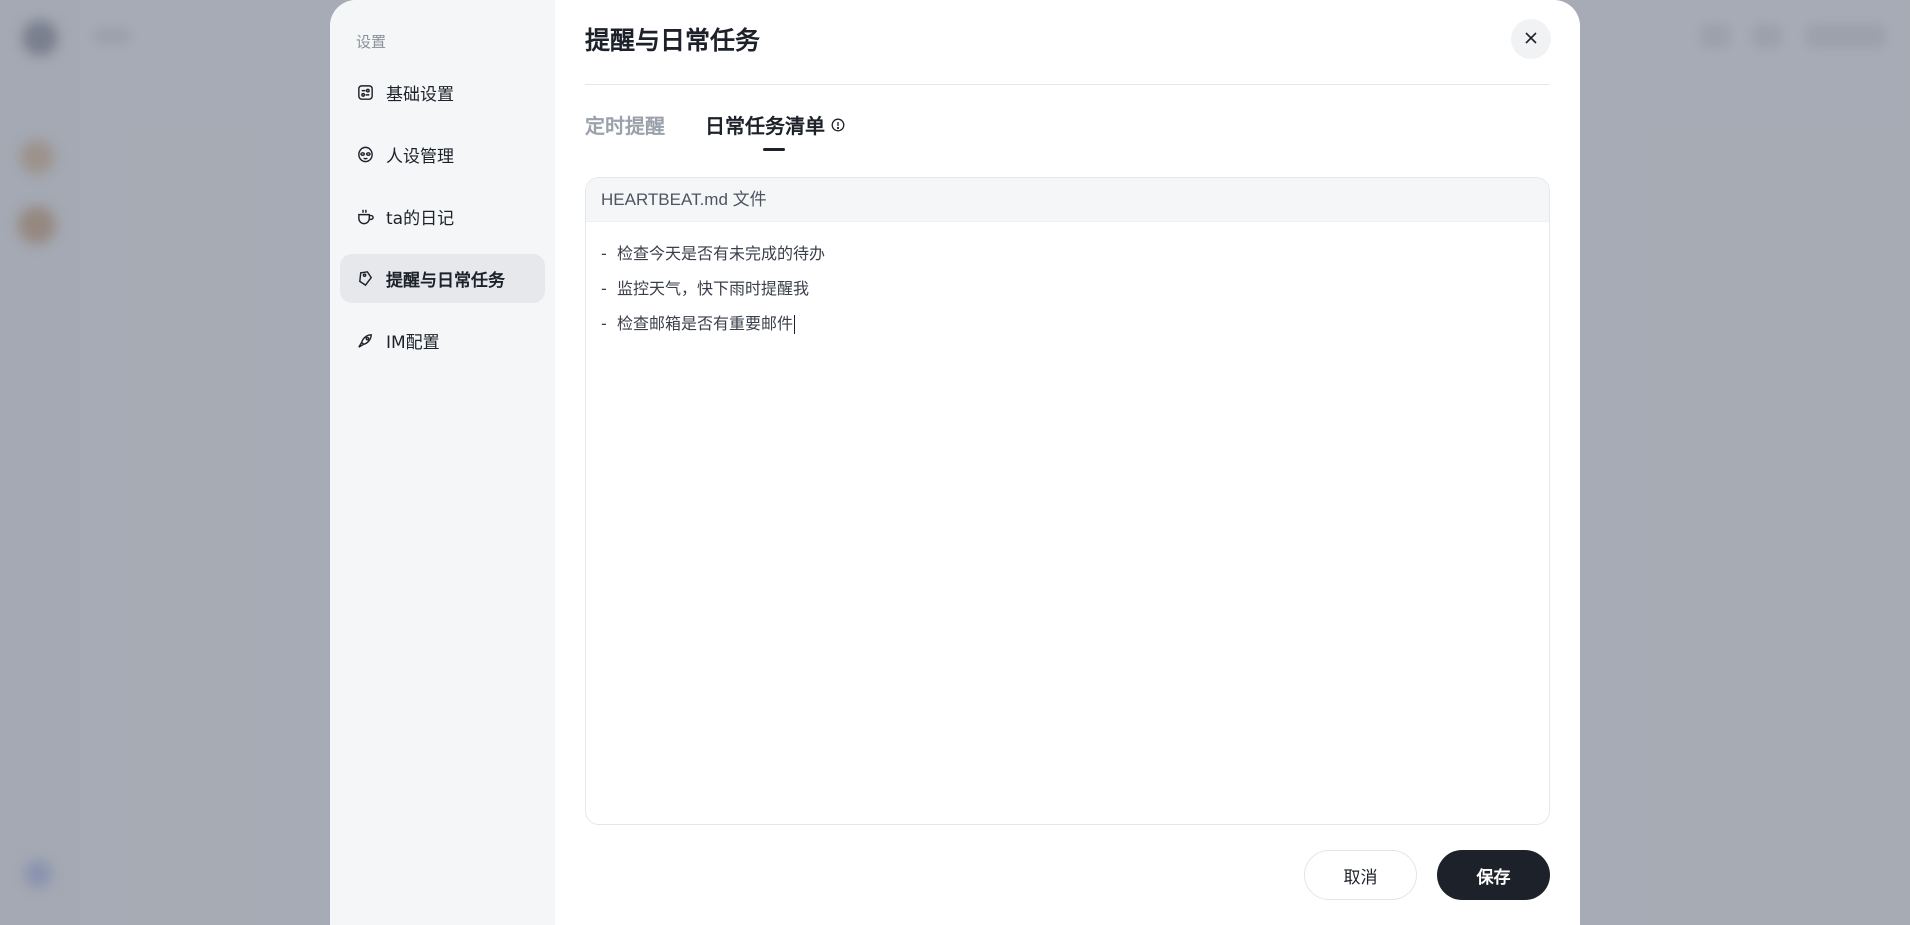 This screenshot has height=925, width=1910. Describe the element at coordinates (1067, 323) in the screenshot. I see `task-line-with-caret: - 检查邮箱是否有重要邮件` at that location.